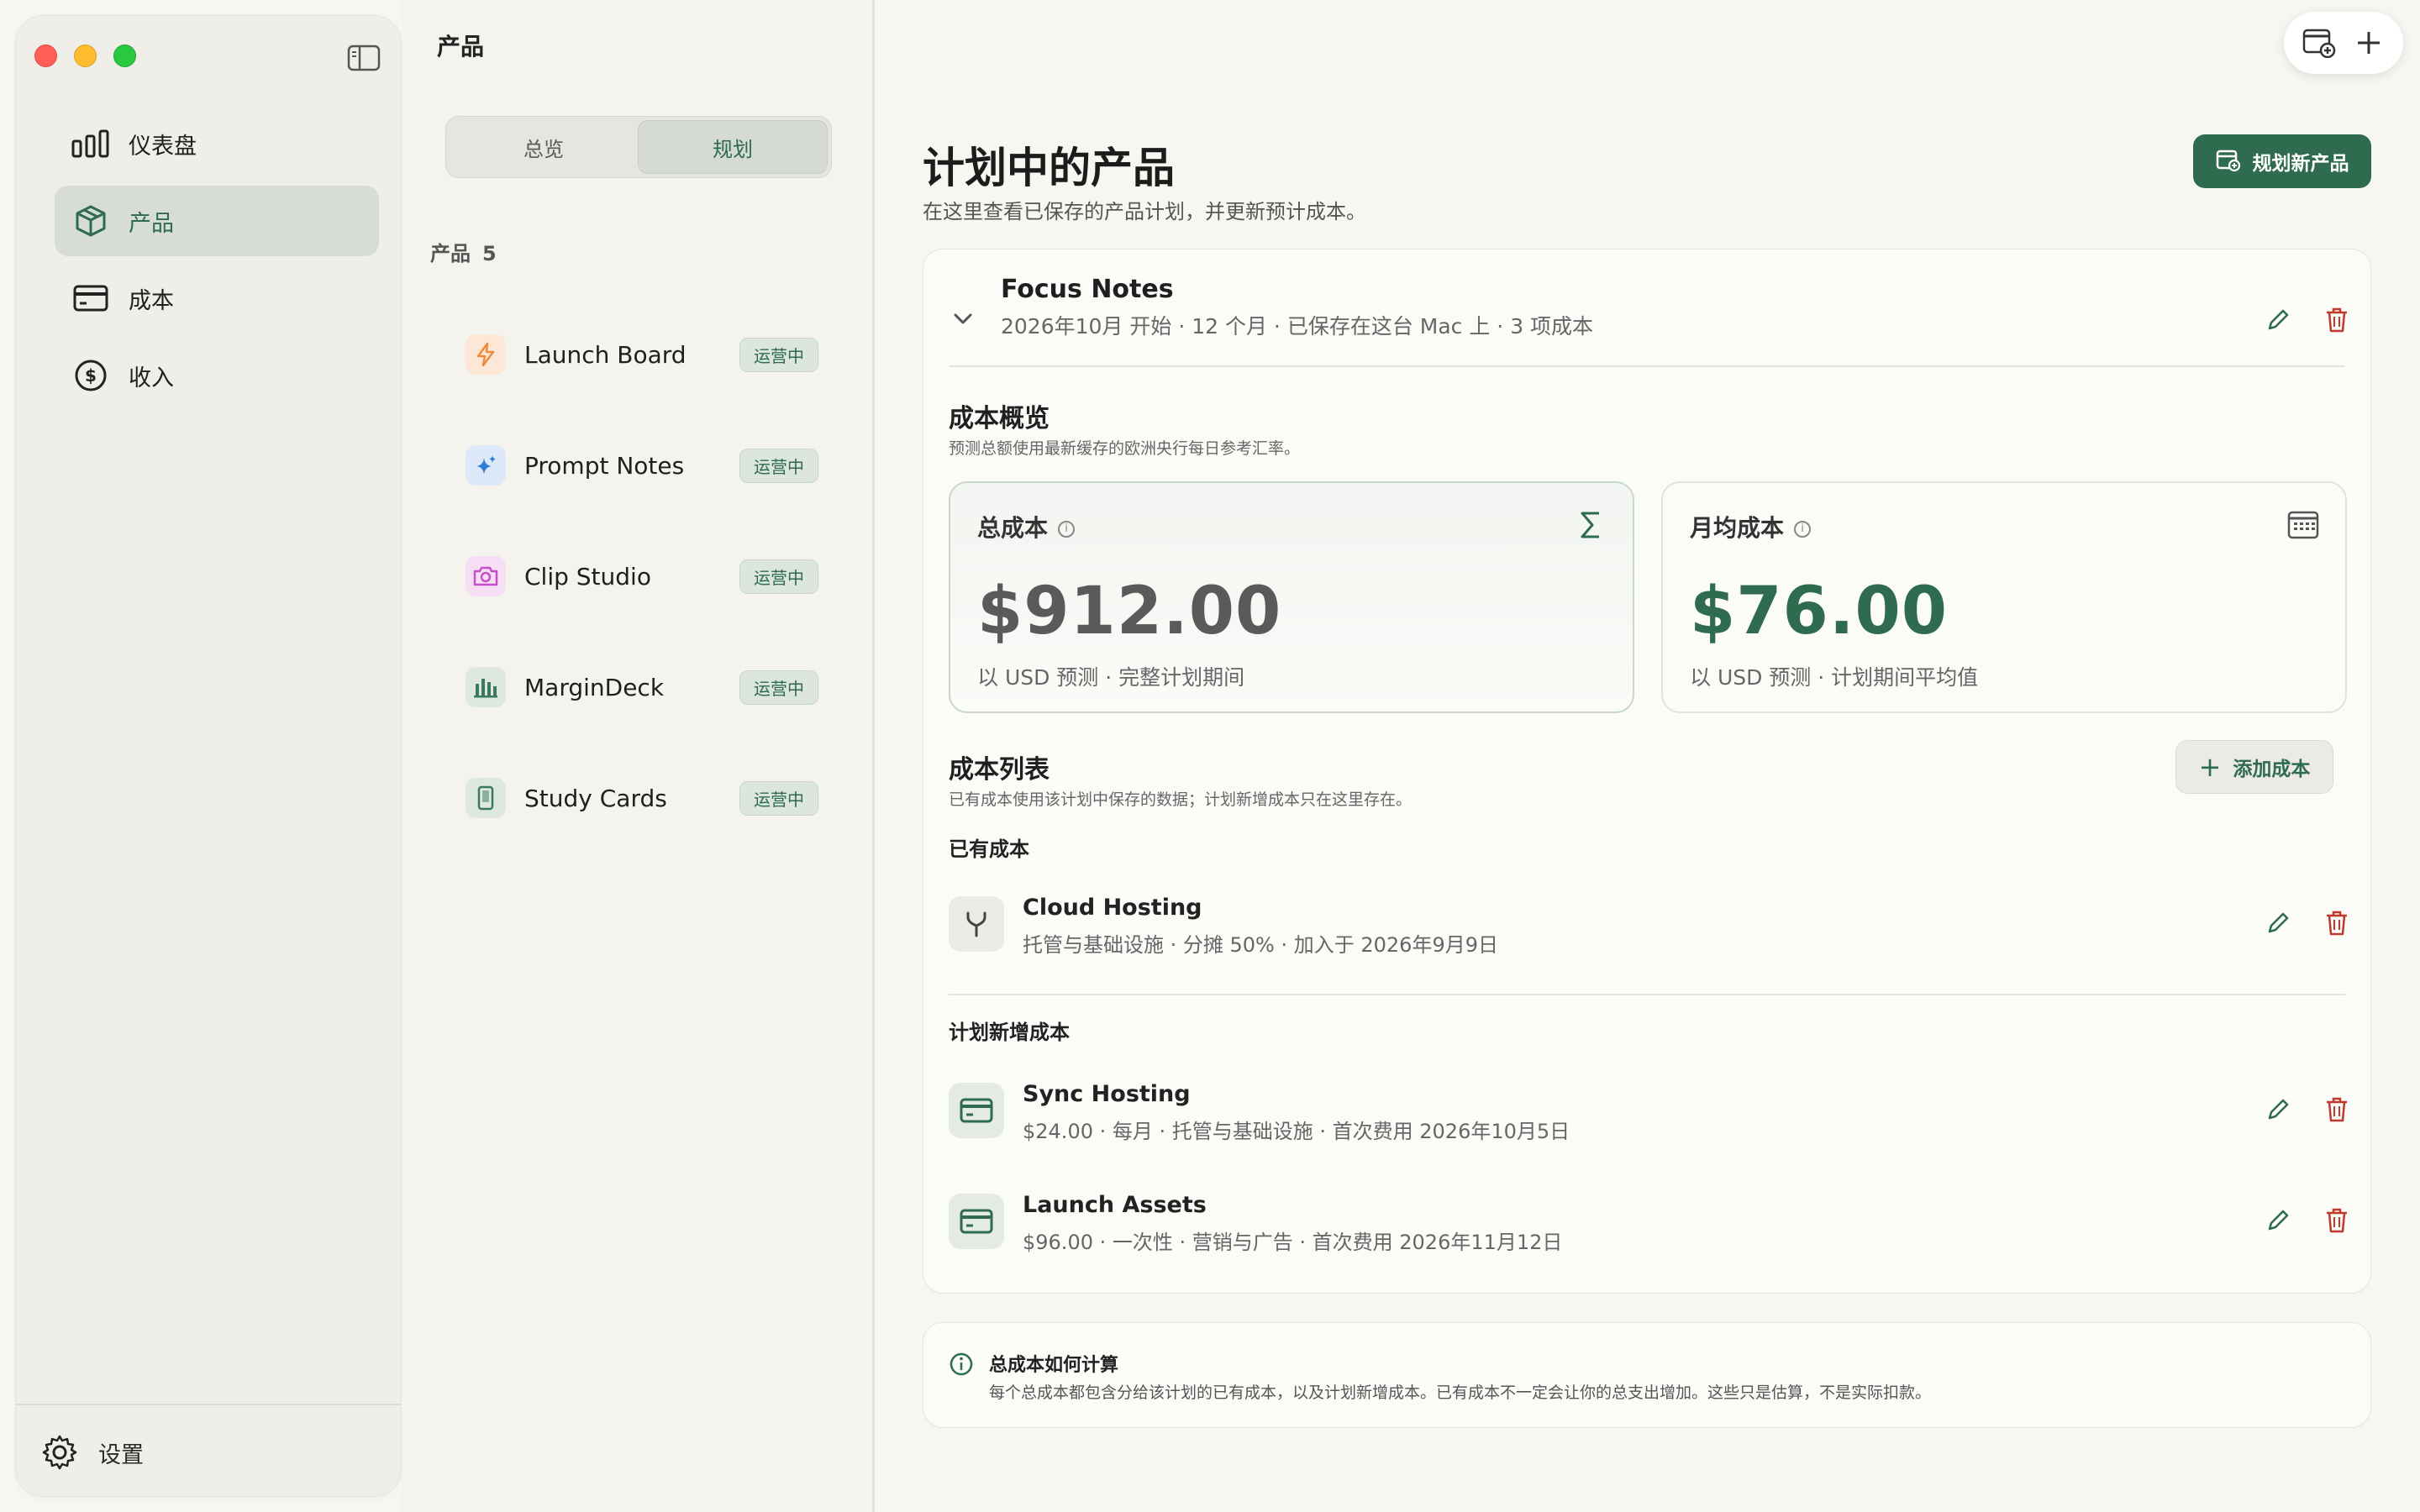 The height and width of the screenshot is (1512, 2420). Describe the element at coordinates (1181, 799) in the screenshot. I see `cost-list-subtitle: 已有成本使用该计划中保存的数据；计划新增成本只在这里存在。` at that location.